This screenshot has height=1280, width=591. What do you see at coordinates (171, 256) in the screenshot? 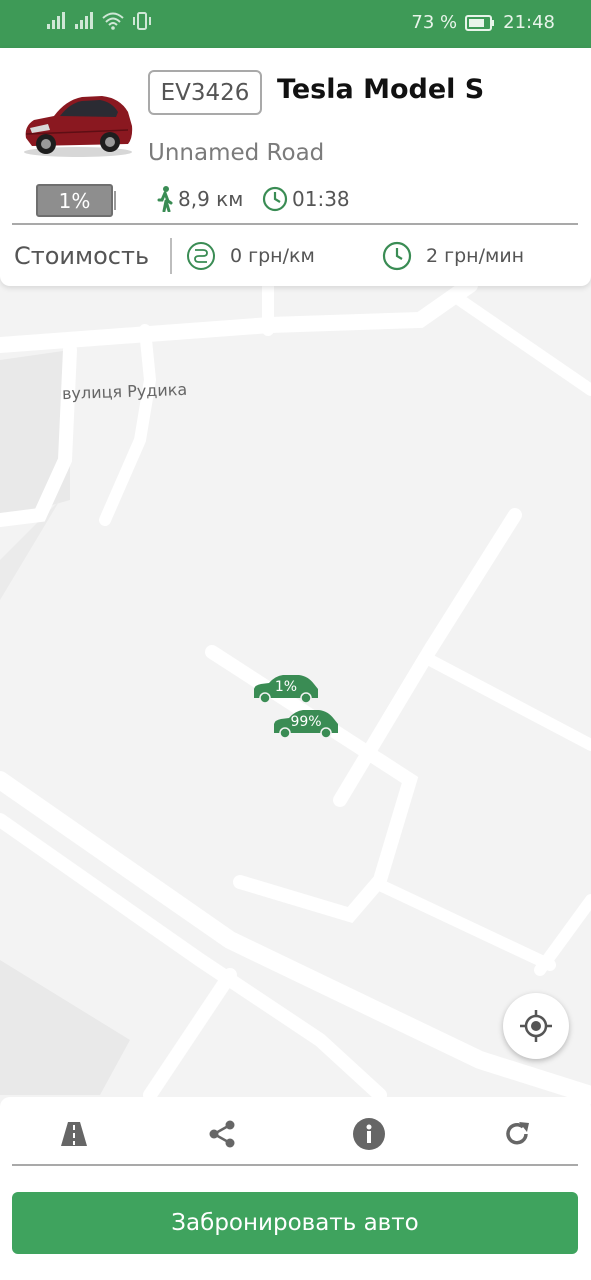
I see `cost-divider` at bounding box center [171, 256].